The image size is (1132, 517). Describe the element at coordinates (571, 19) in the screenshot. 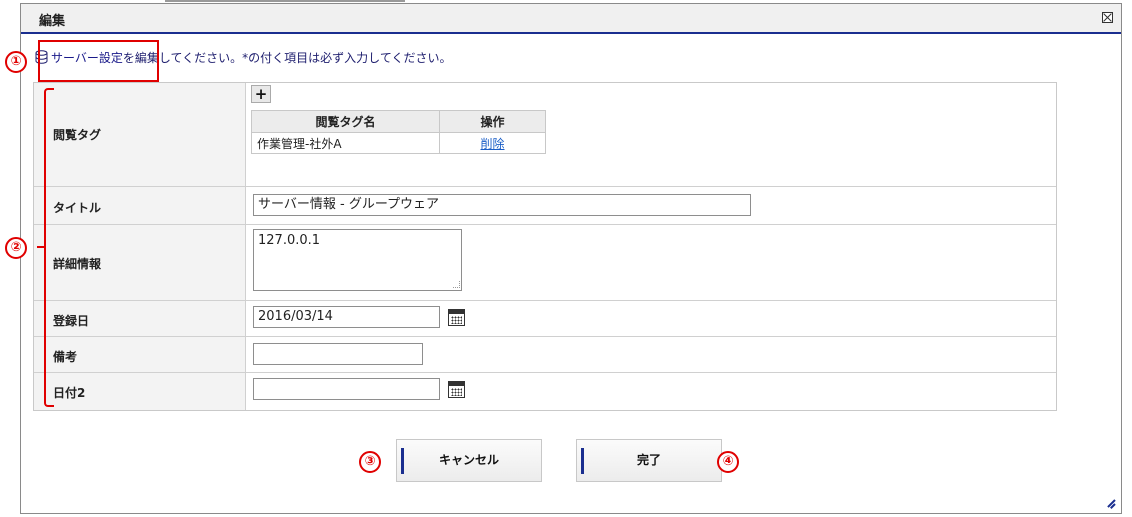

I see `dialog-titlebar: 編集` at that location.